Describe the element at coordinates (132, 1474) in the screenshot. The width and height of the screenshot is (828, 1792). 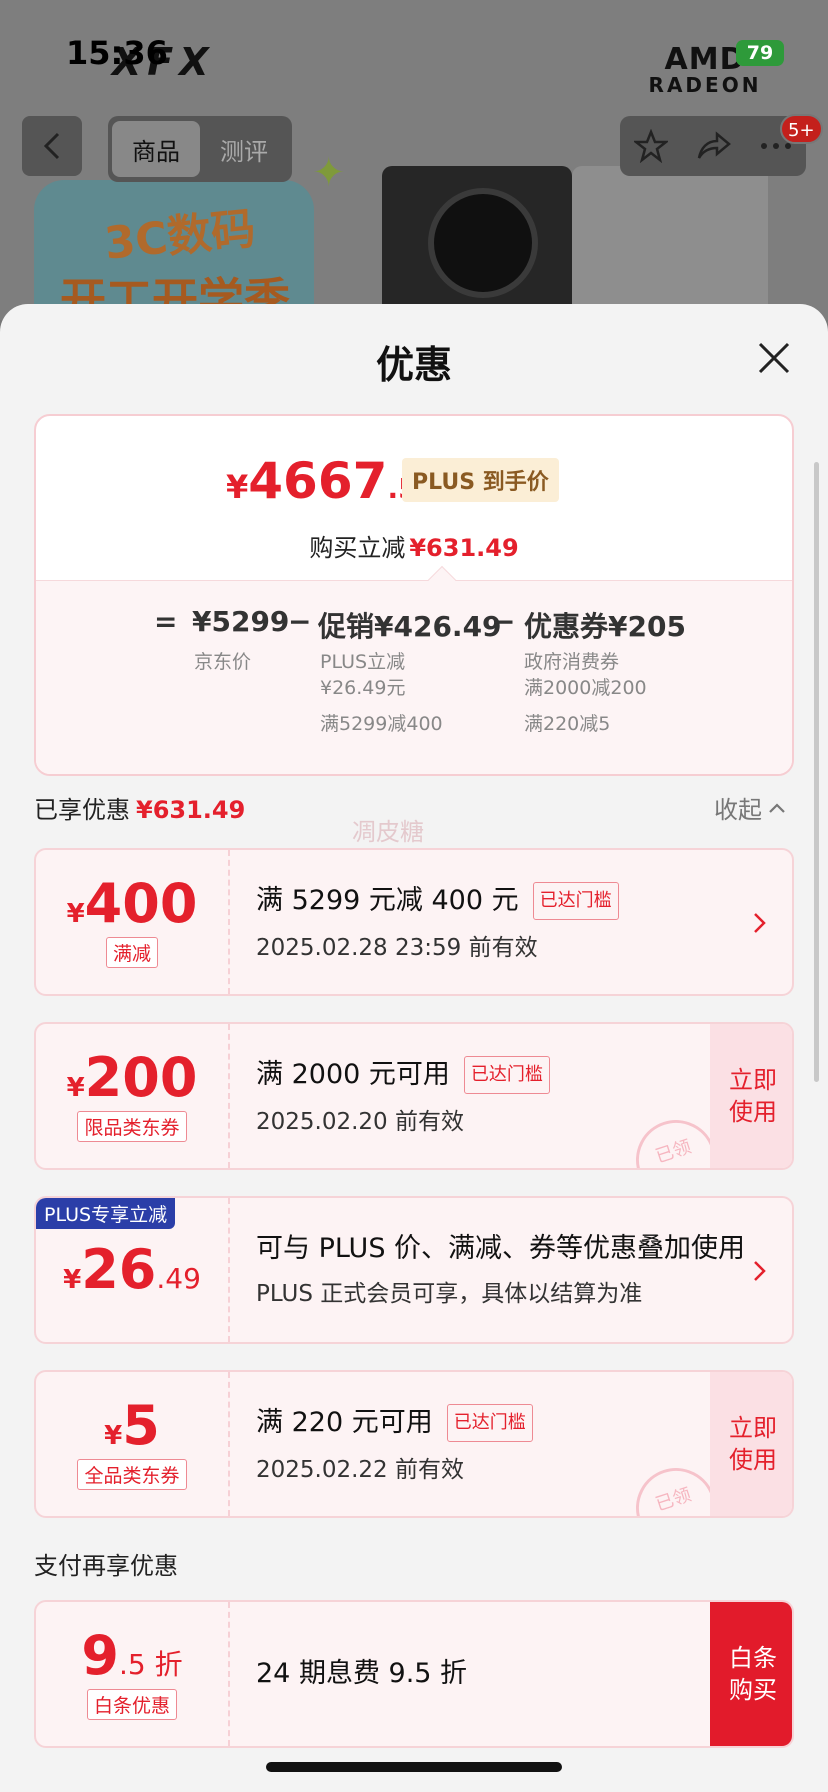
I see `coupon-type-tag: 全品类东券` at that location.